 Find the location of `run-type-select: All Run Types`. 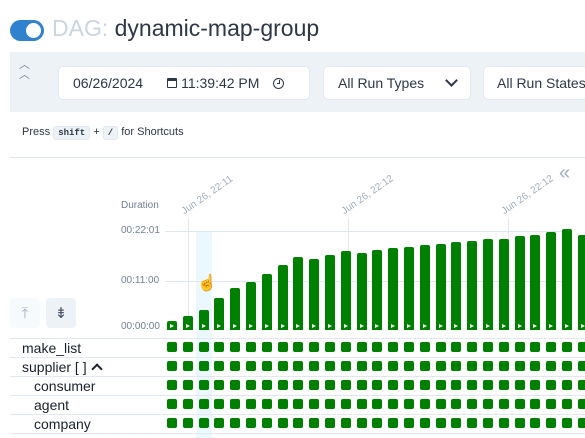

run-type-select: All Run Types is located at coordinates (397, 83).